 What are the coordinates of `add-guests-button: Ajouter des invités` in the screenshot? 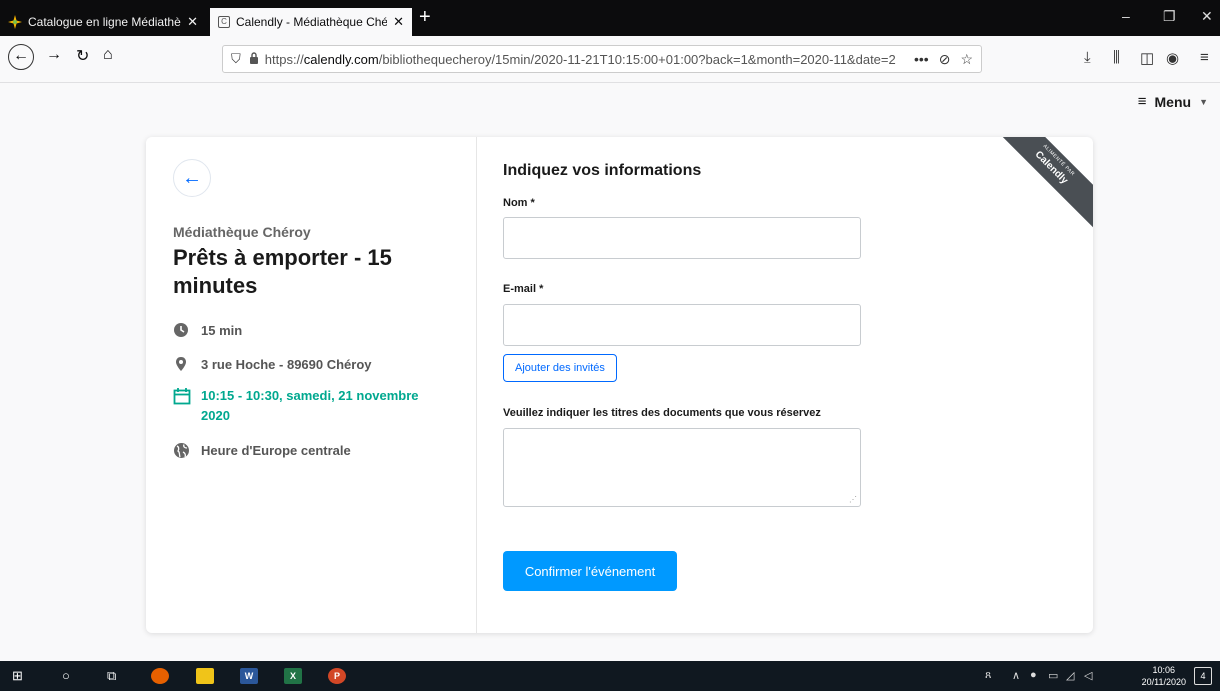 It's located at (560, 368).